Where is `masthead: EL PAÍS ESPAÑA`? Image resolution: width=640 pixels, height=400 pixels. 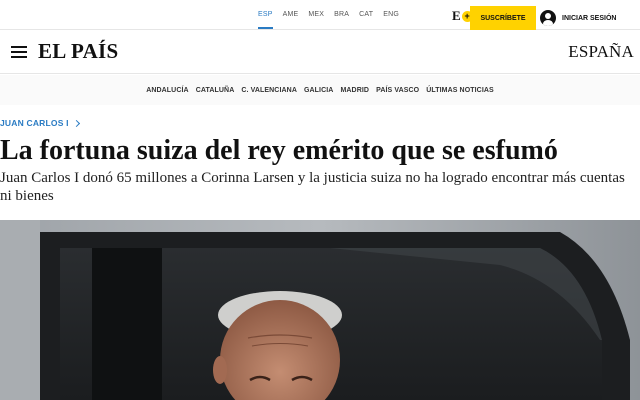 masthead: EL PAÍS ESPAÑA is located at coordinates (320, 52).